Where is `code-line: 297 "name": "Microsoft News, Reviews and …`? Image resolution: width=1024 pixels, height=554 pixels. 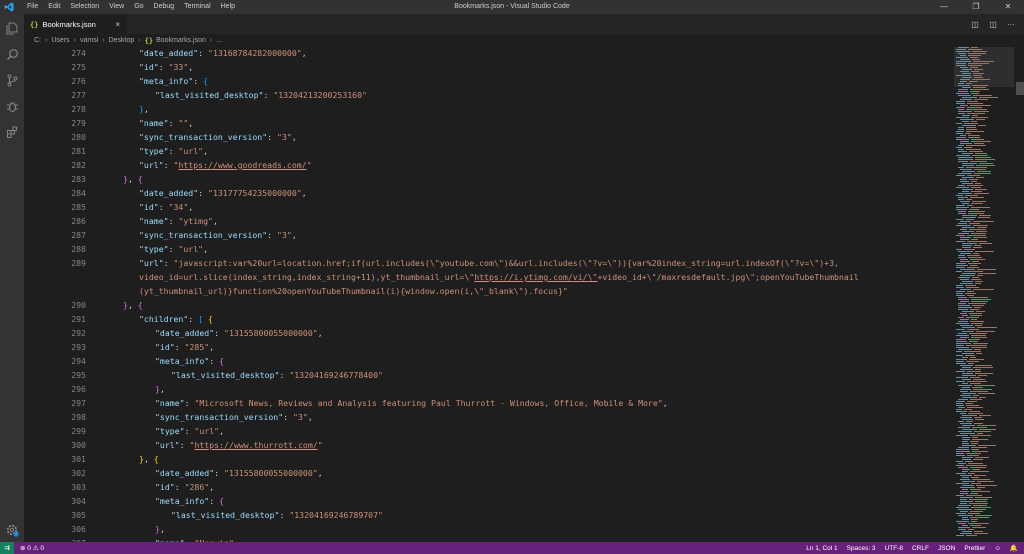
code-line: 297 "name": "Microsoft News, Reviews and … is located at coordinates (494, 403).